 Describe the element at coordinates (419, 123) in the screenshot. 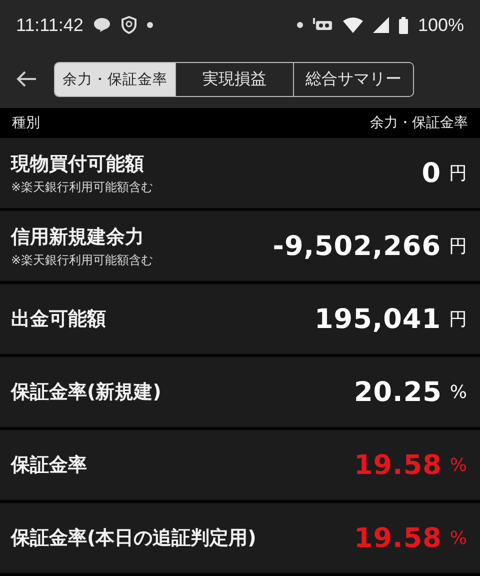

I see `column-header: 余力・保証金率` at that location.